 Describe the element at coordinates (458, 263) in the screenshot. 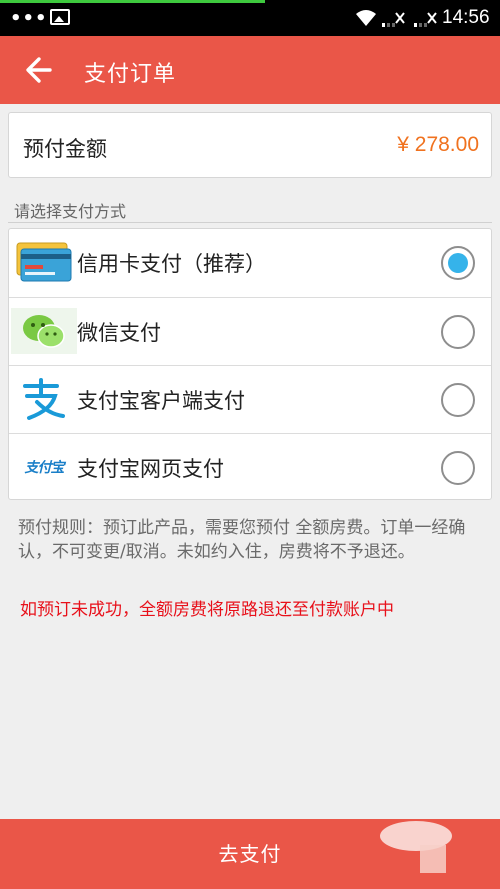

I see `radio-button-selected` at that location.